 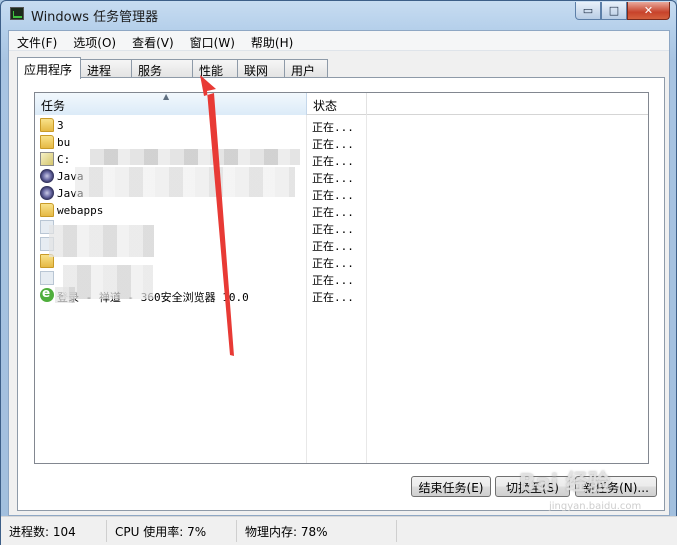 What do you see at coordinates (47, 159) in the screenshot?
I see `edit-icon` at bounding box center [47, 159].